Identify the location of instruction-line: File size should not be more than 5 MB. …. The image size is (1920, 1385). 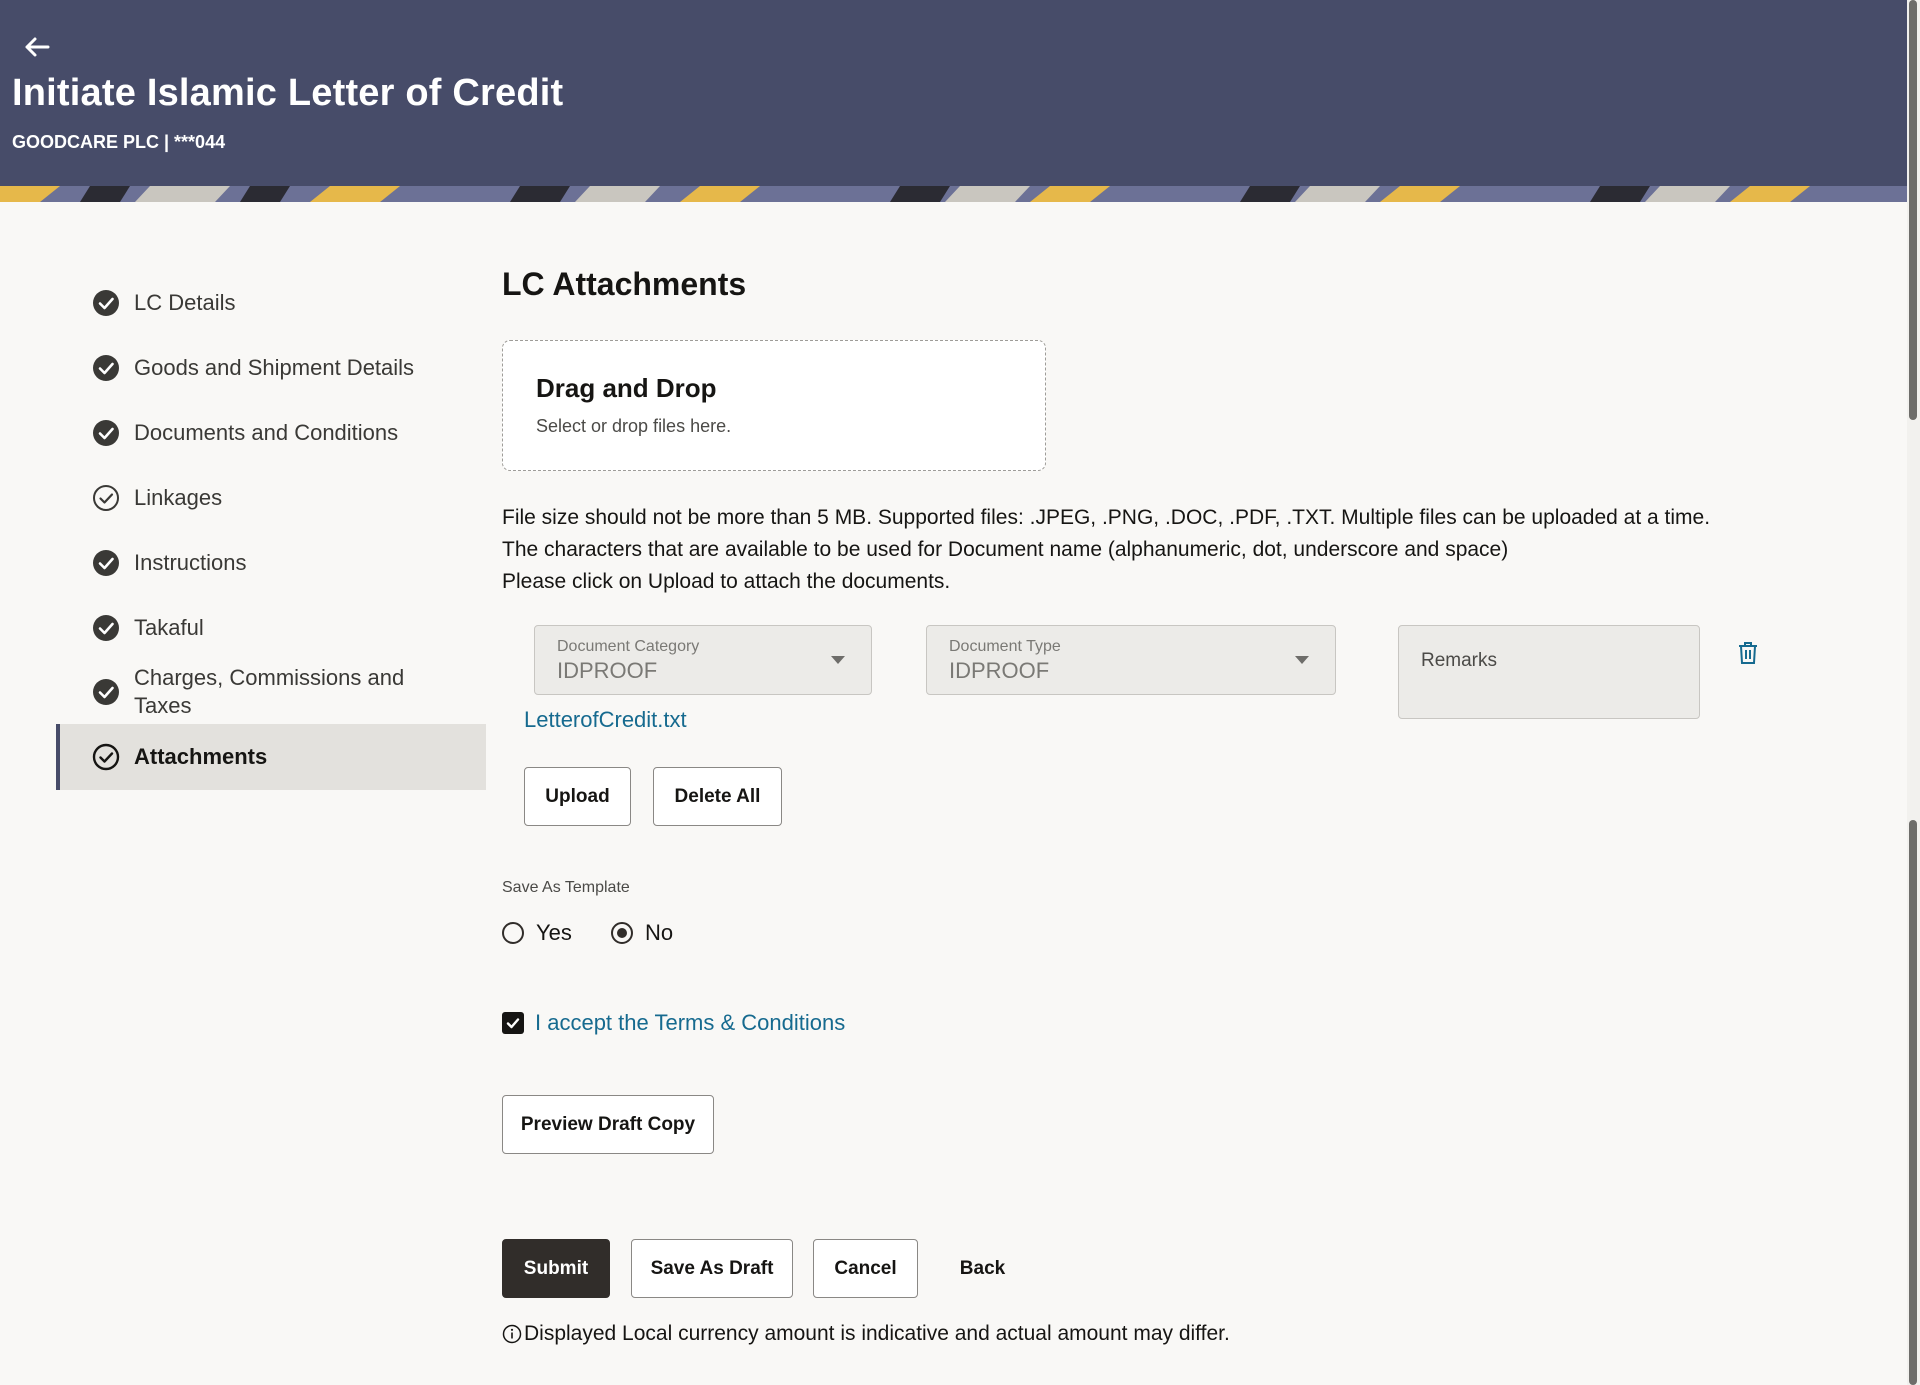
(1106, 517).